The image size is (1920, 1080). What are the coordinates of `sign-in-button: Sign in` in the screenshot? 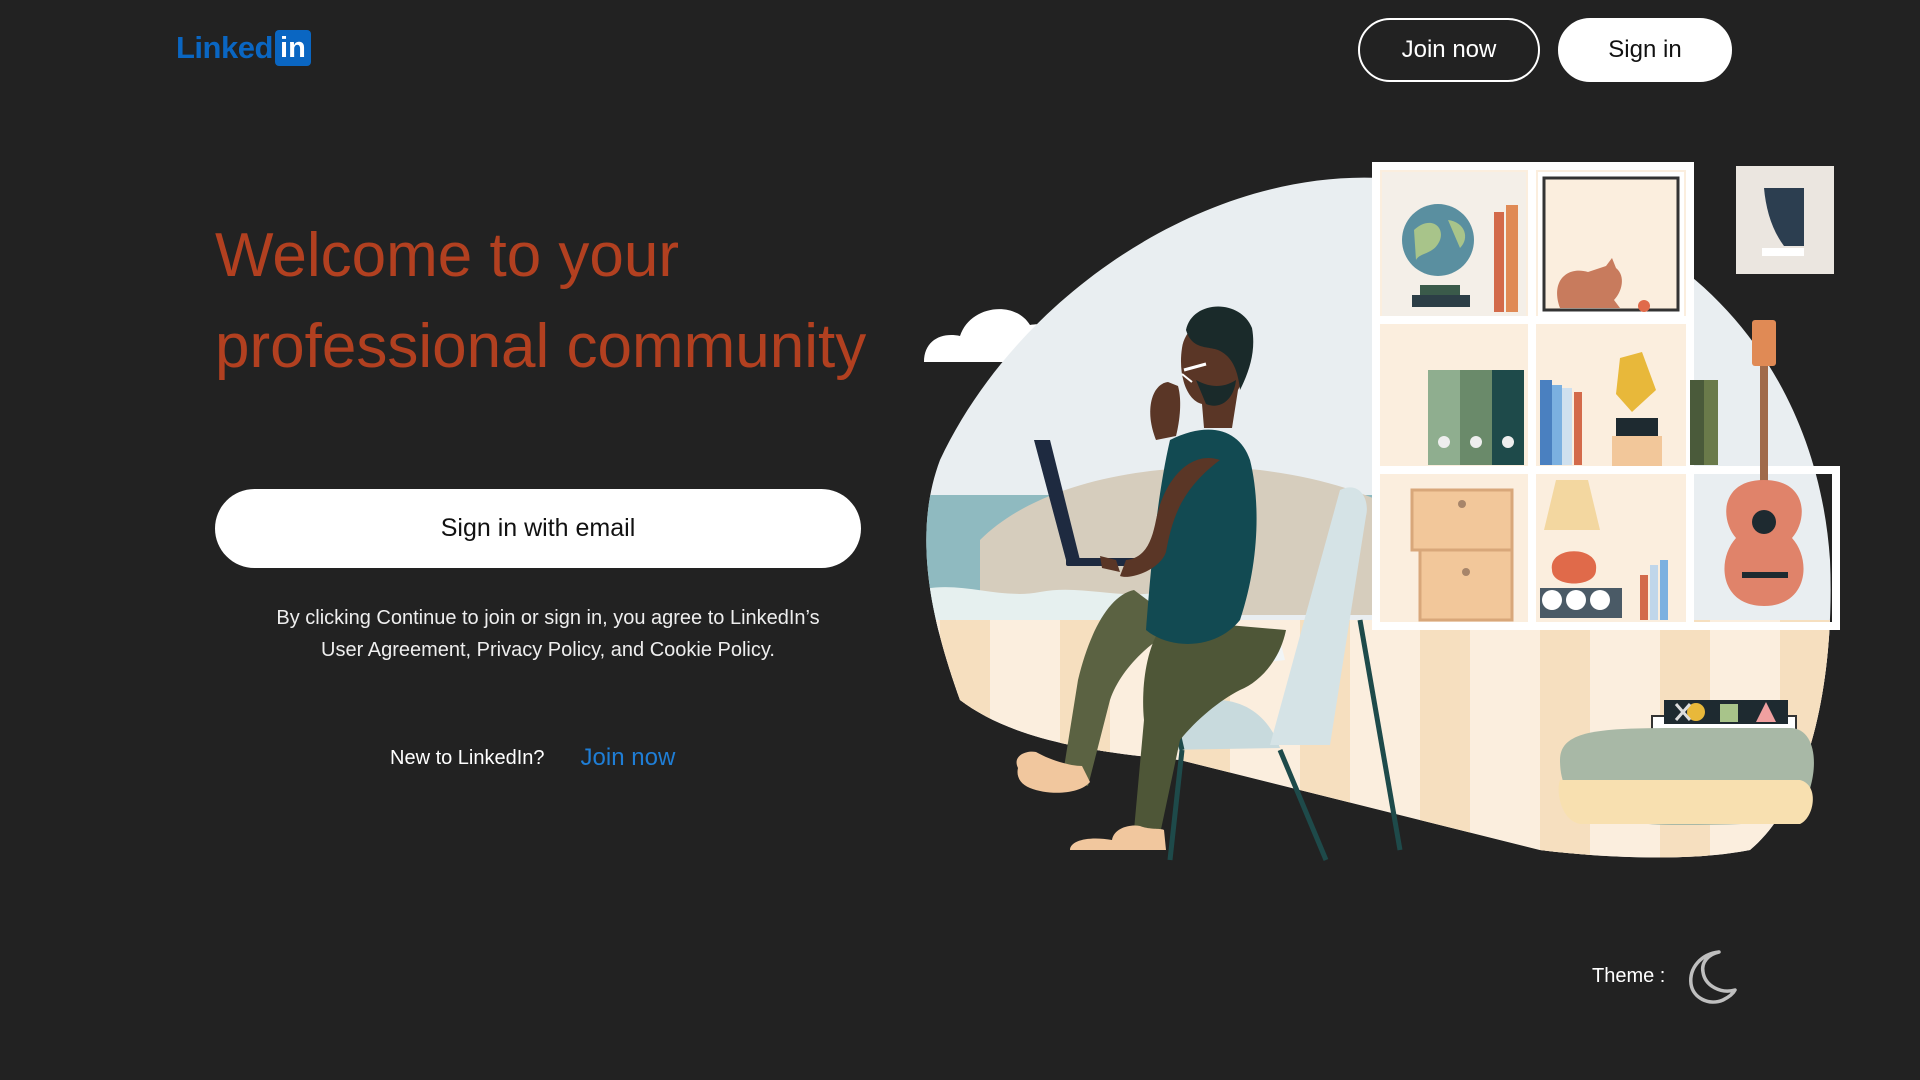 It's located at (1645, 50).